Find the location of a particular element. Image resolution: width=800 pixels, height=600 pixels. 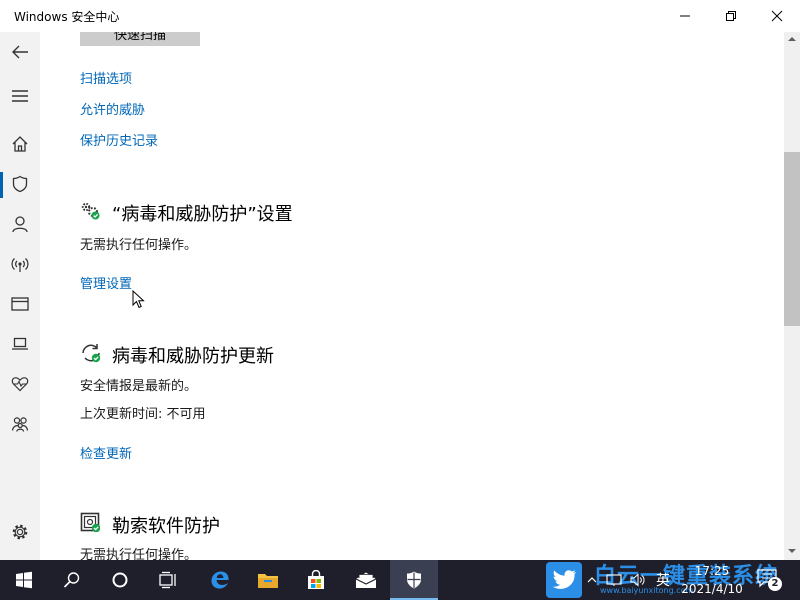

nav-family-options is located at coordinates (20, 424).